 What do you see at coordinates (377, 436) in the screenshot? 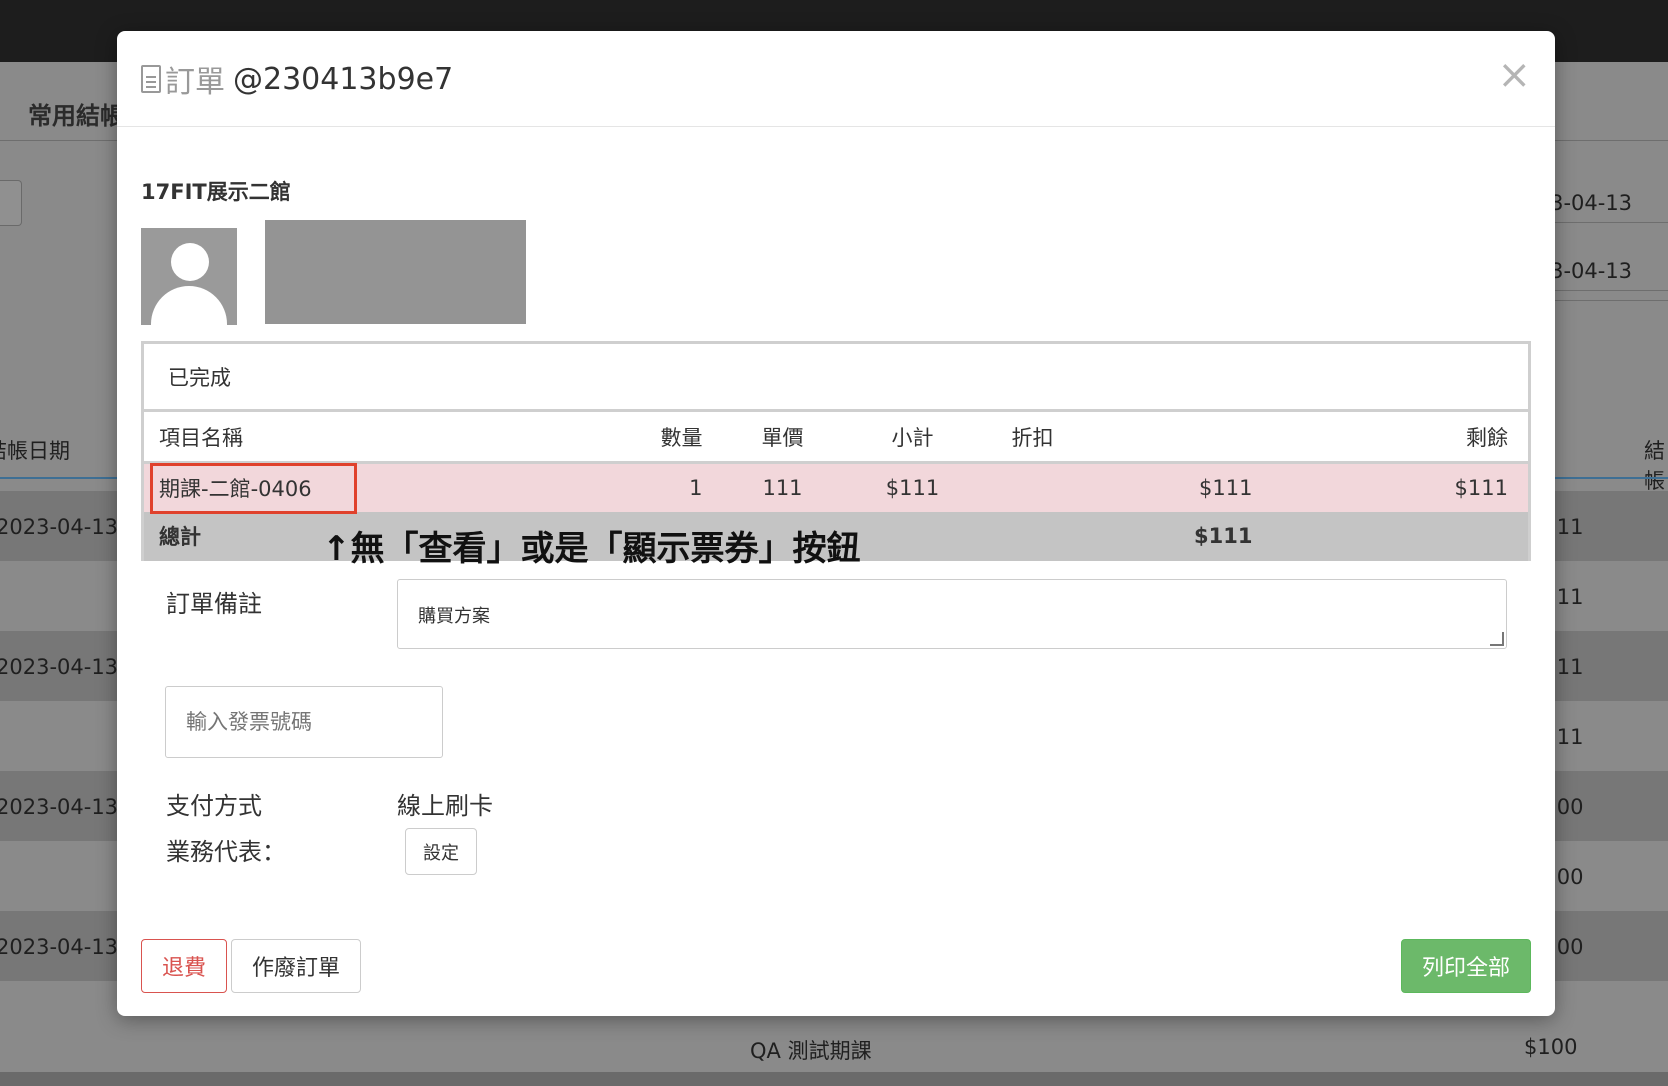
I see `col-name: 項目名稱` at bounding box center [377, 436].